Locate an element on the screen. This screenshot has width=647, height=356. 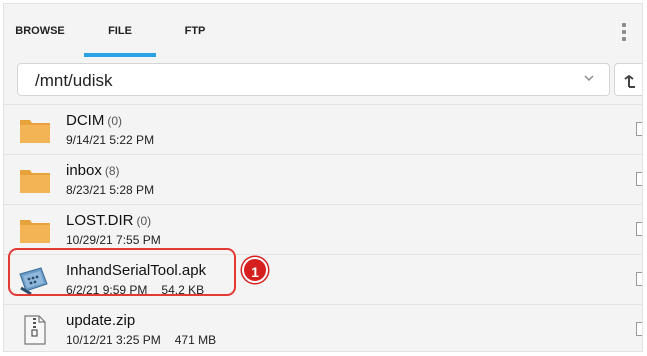
tab-browse: BROWSE is located at coordinates (40, 31).